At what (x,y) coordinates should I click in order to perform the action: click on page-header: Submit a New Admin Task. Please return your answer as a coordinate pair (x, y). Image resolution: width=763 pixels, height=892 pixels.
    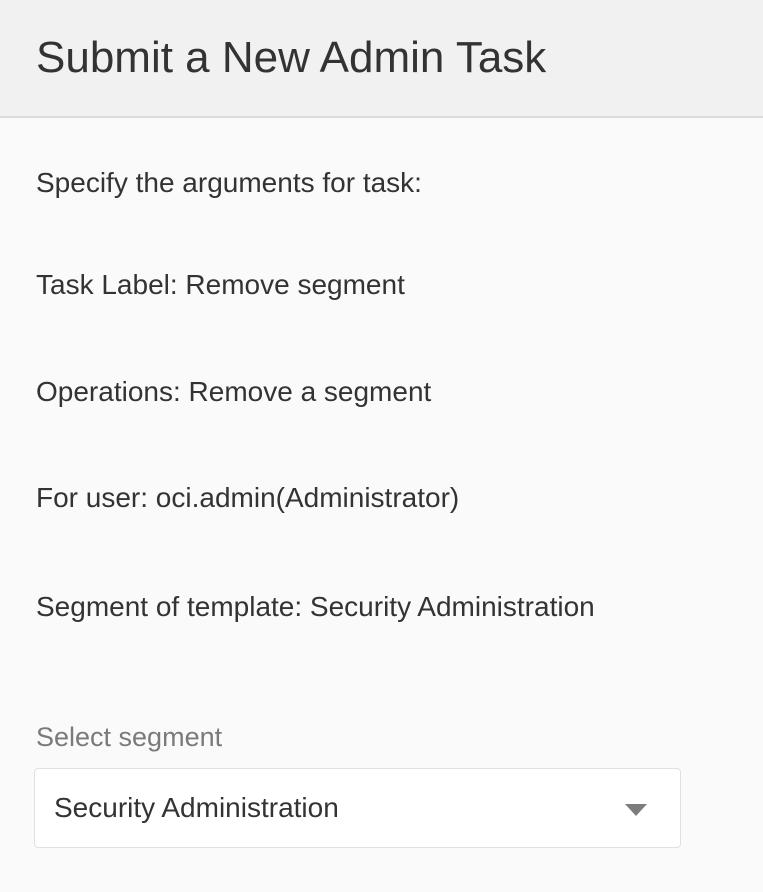
    Looking at the image, I should click on (381, 59).